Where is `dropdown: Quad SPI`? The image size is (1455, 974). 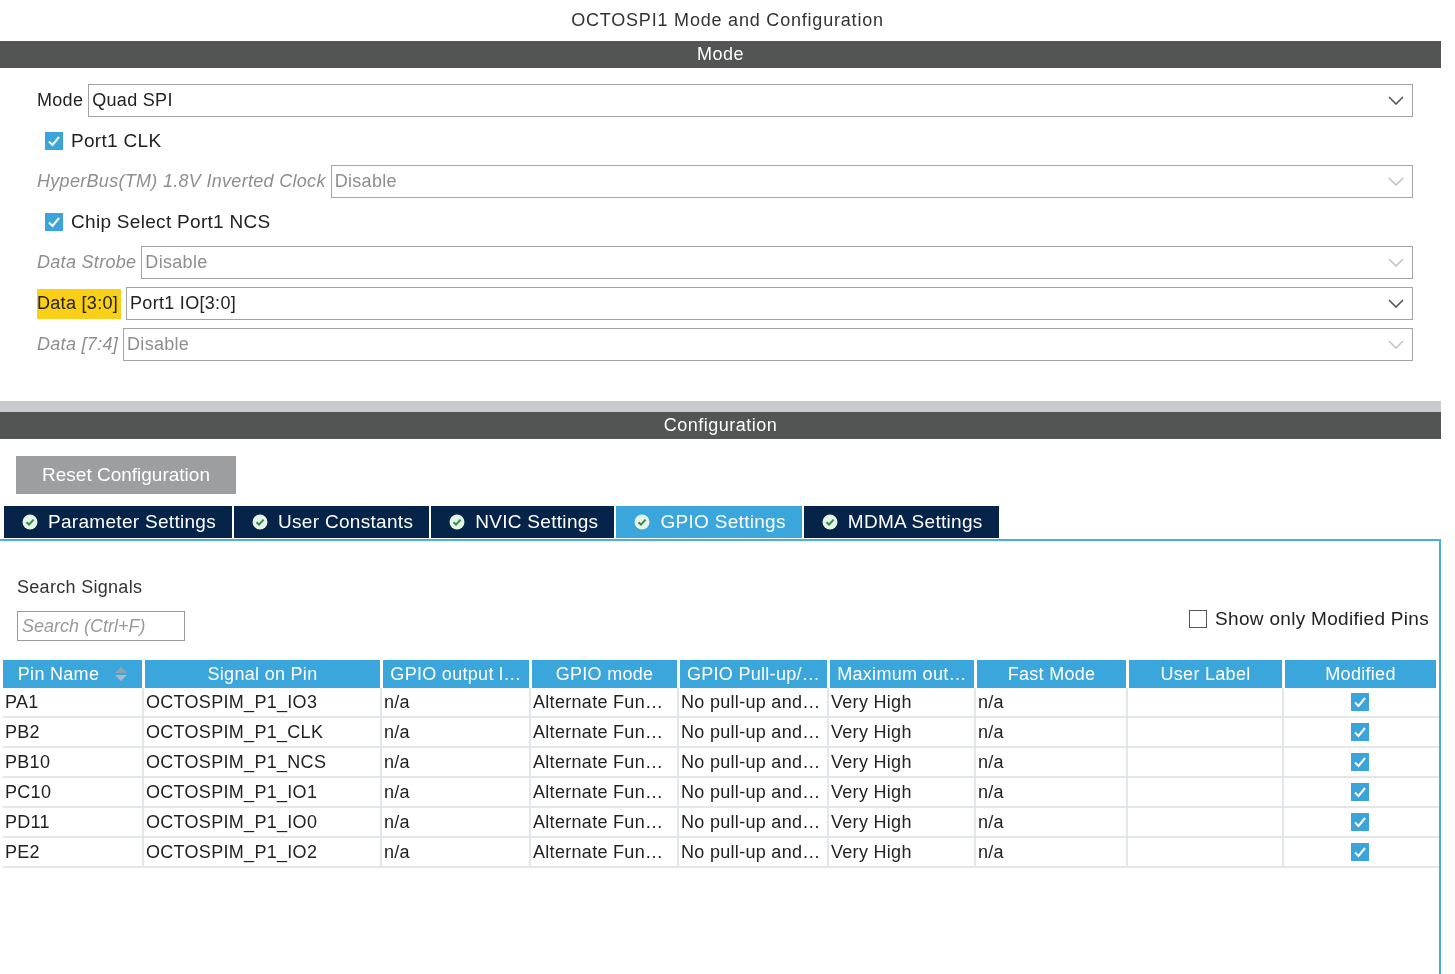 dropdown: Quad SPI is located at coordinates (750, 100).